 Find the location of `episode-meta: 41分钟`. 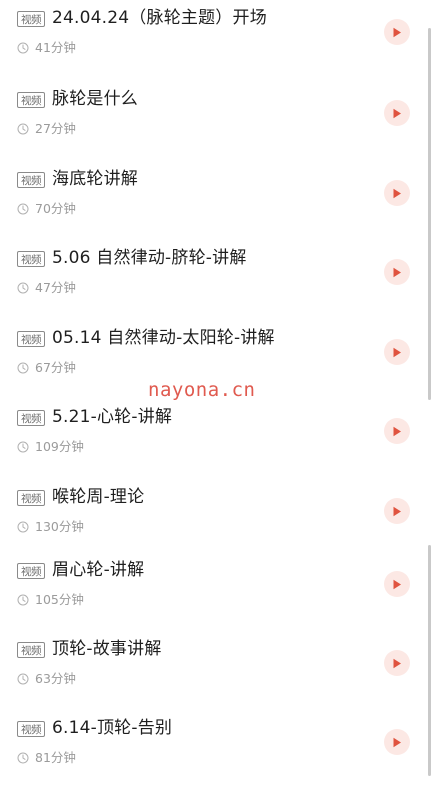

episode-meta: 41分钟 is located at coordinates (46, 48).